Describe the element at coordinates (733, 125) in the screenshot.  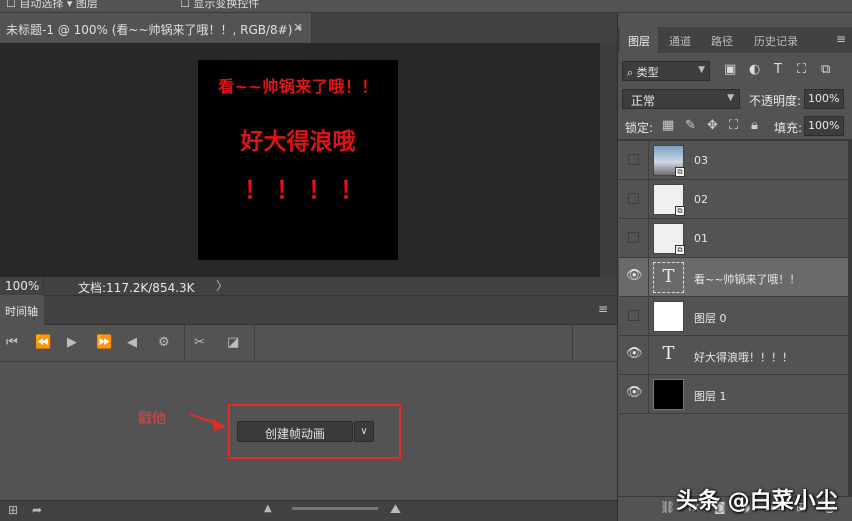
I see `lock-artboard-icon: ⛶` at that location.